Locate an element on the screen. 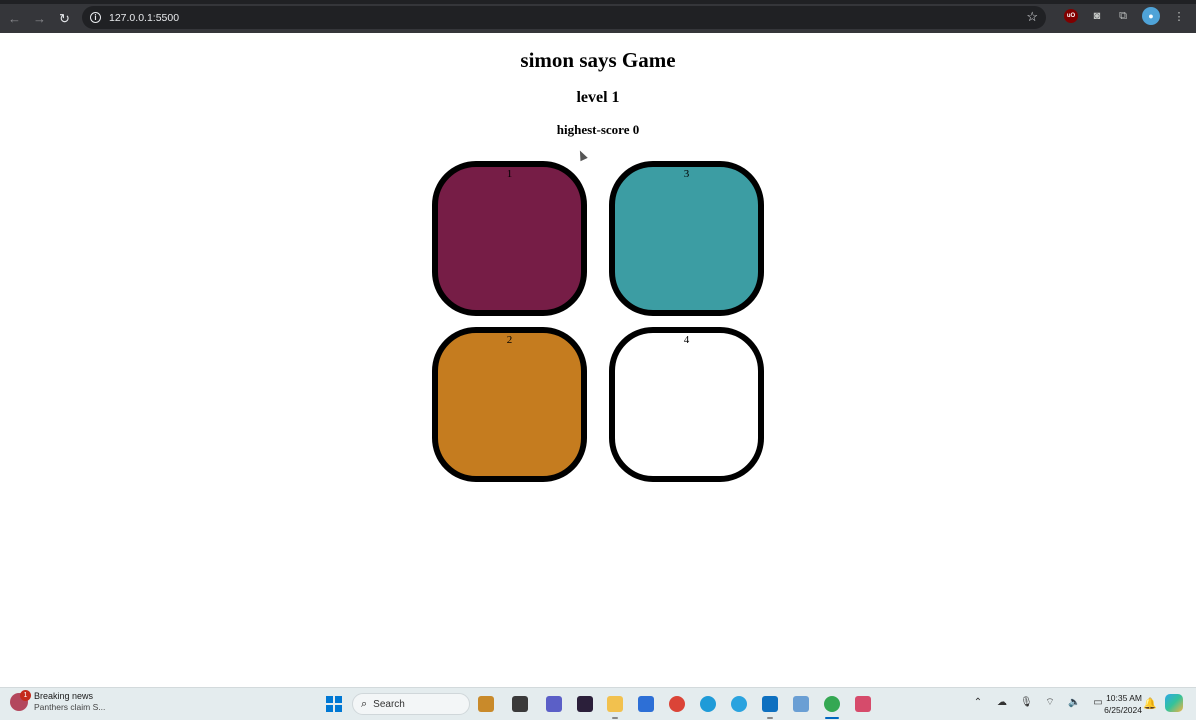 The height and width of the screenshot is (720, 1196). snipping-tool-icon is located at coordinates (863, 704).